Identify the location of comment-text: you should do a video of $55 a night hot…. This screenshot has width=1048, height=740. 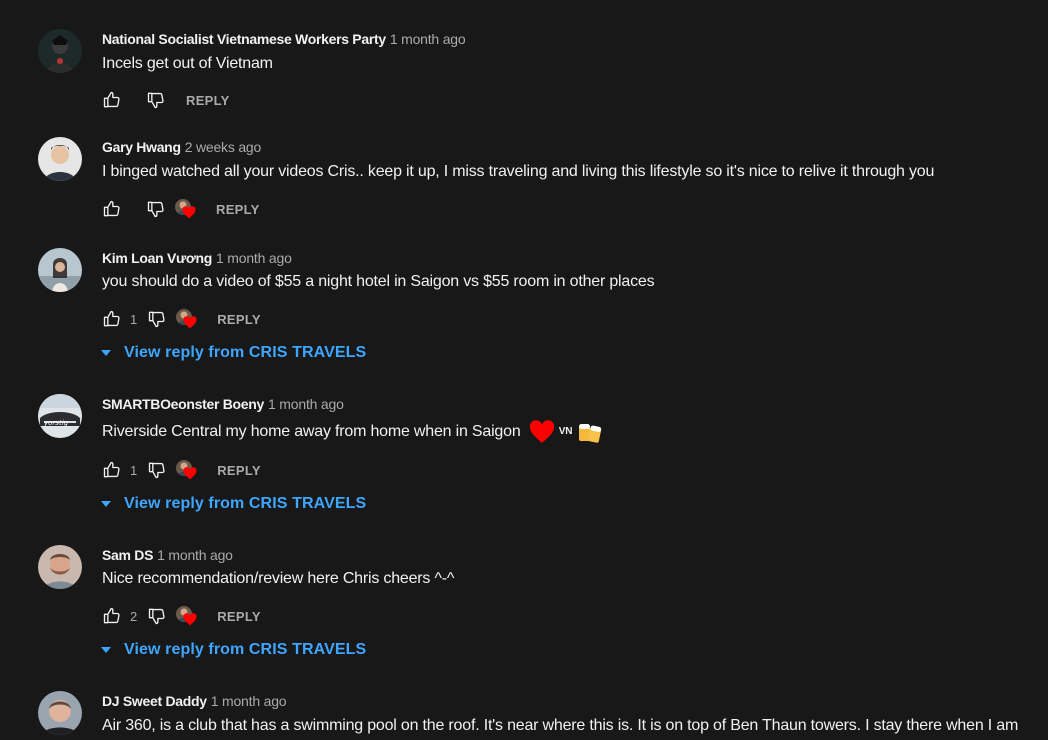
(378, 281).